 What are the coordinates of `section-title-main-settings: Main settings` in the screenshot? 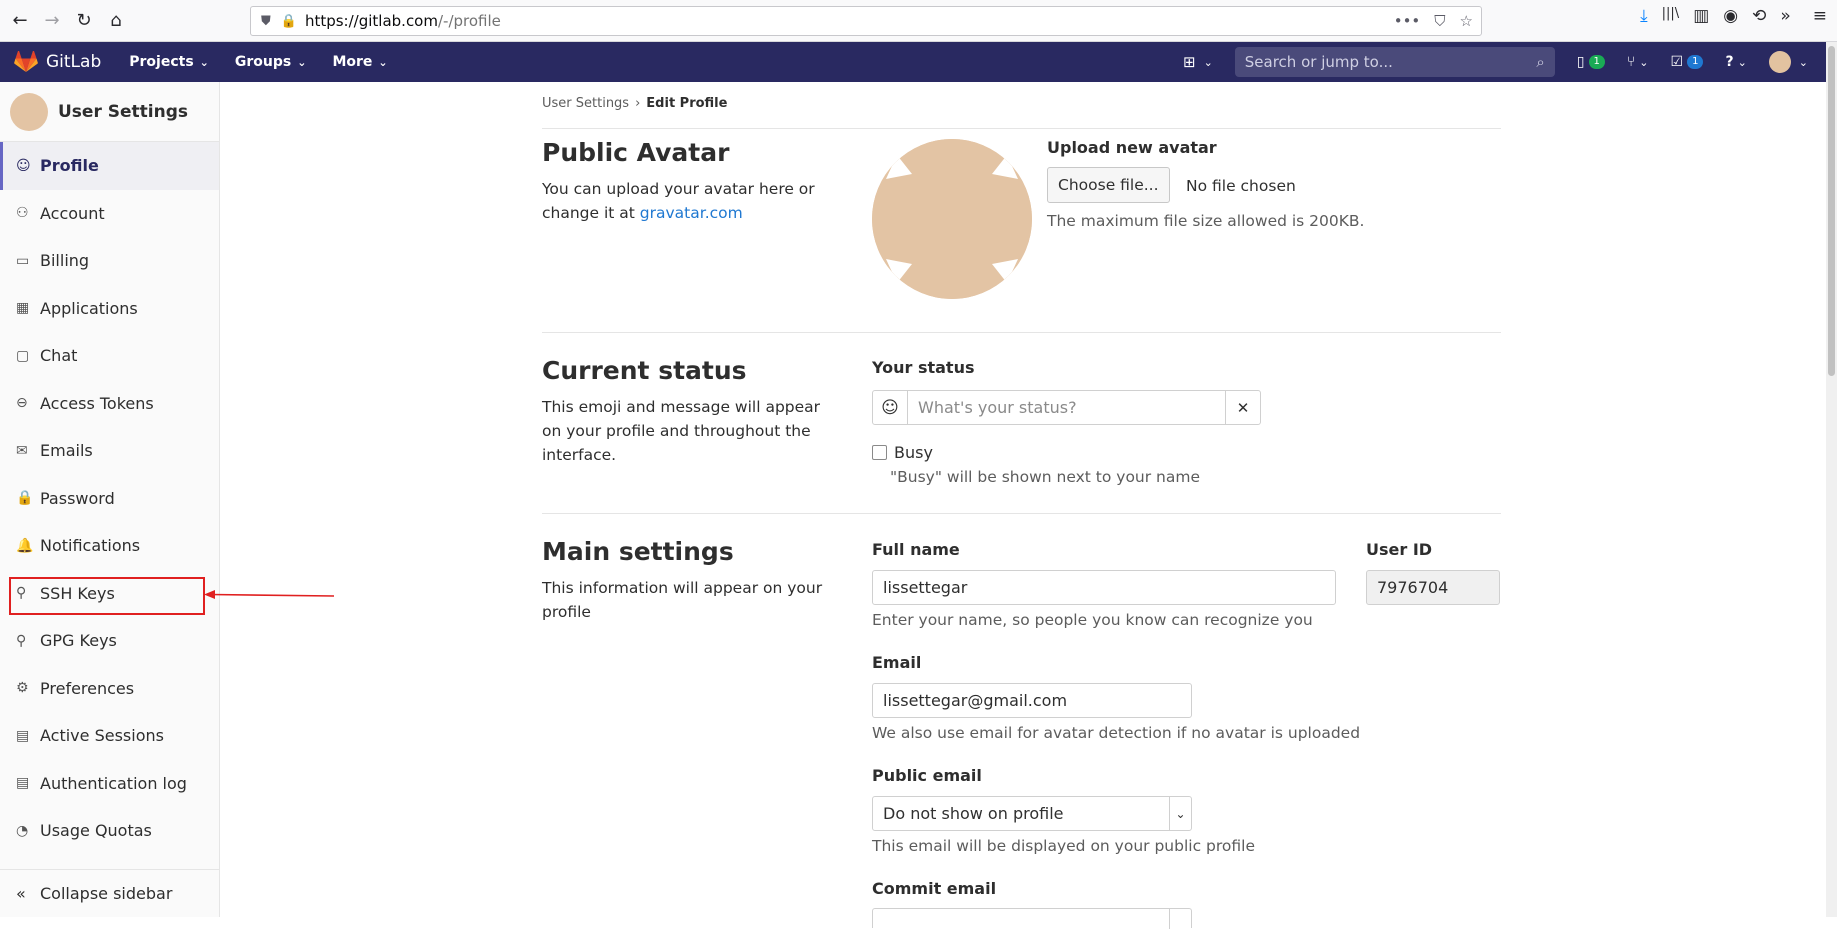 It's located at (638, 551).